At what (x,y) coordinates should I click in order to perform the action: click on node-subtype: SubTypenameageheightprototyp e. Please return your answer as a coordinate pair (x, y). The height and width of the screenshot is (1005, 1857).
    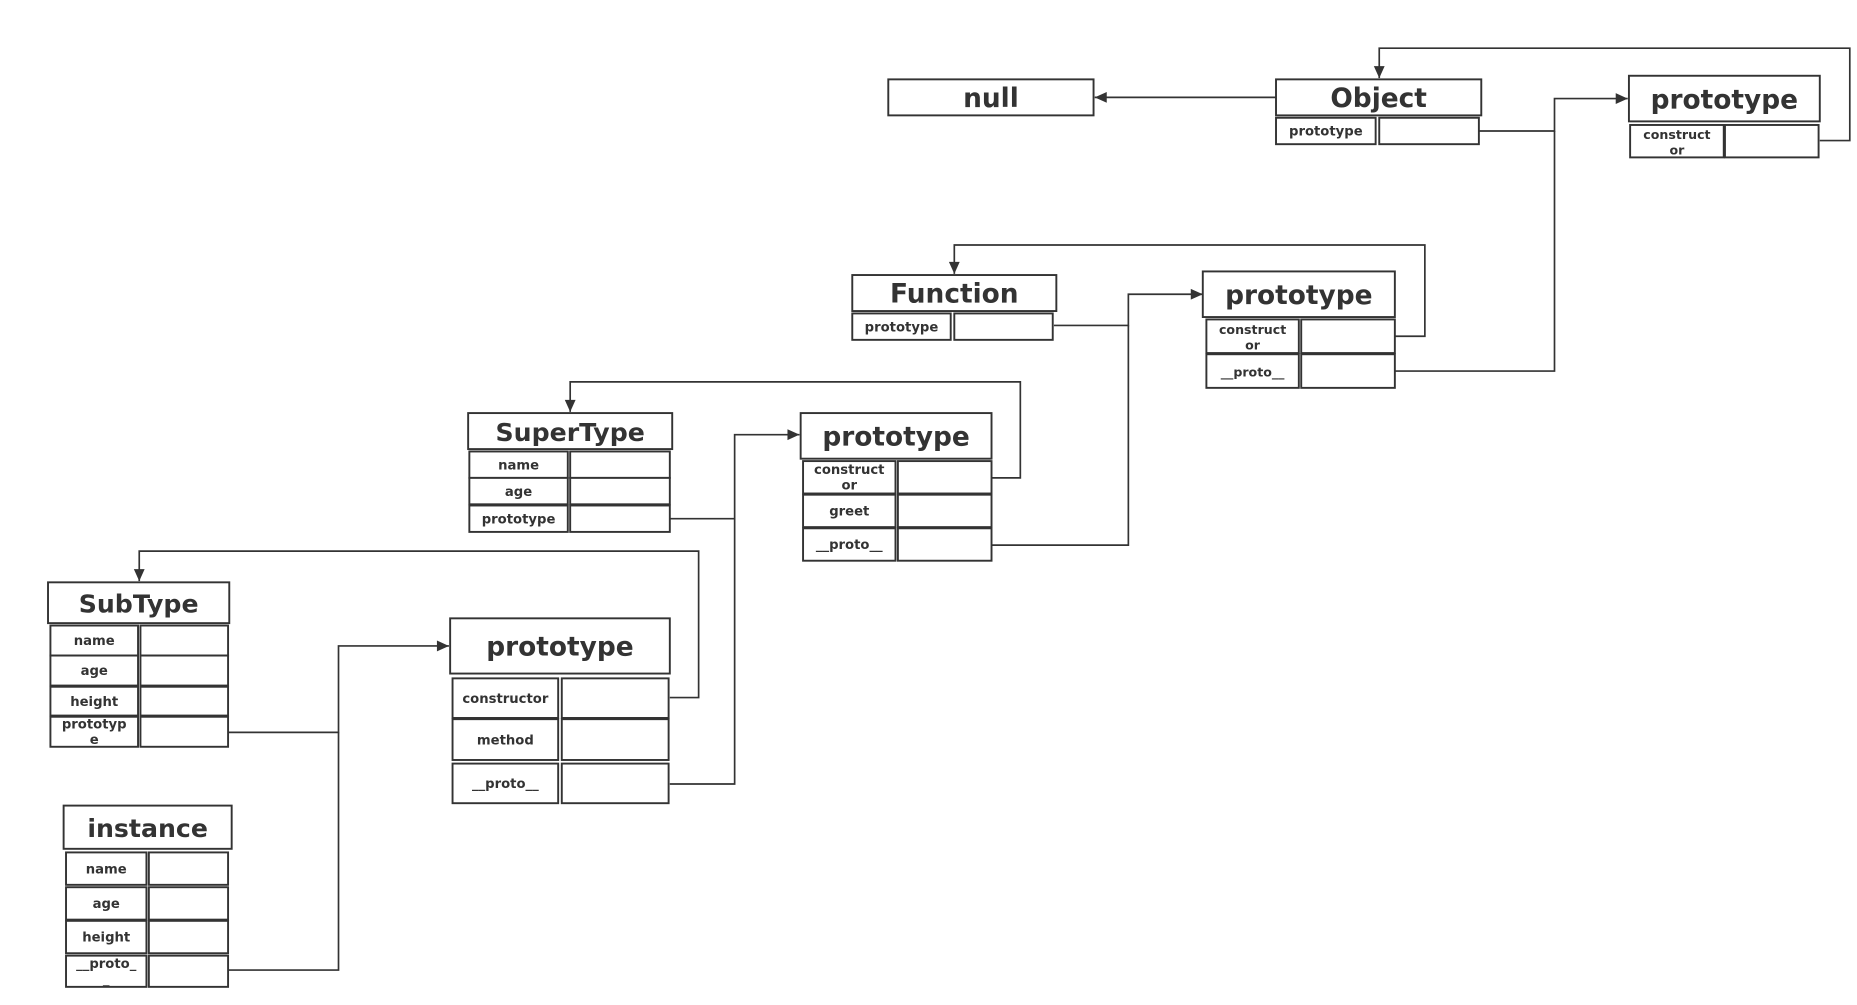
    Looking at the image, I should click on (139, 664).